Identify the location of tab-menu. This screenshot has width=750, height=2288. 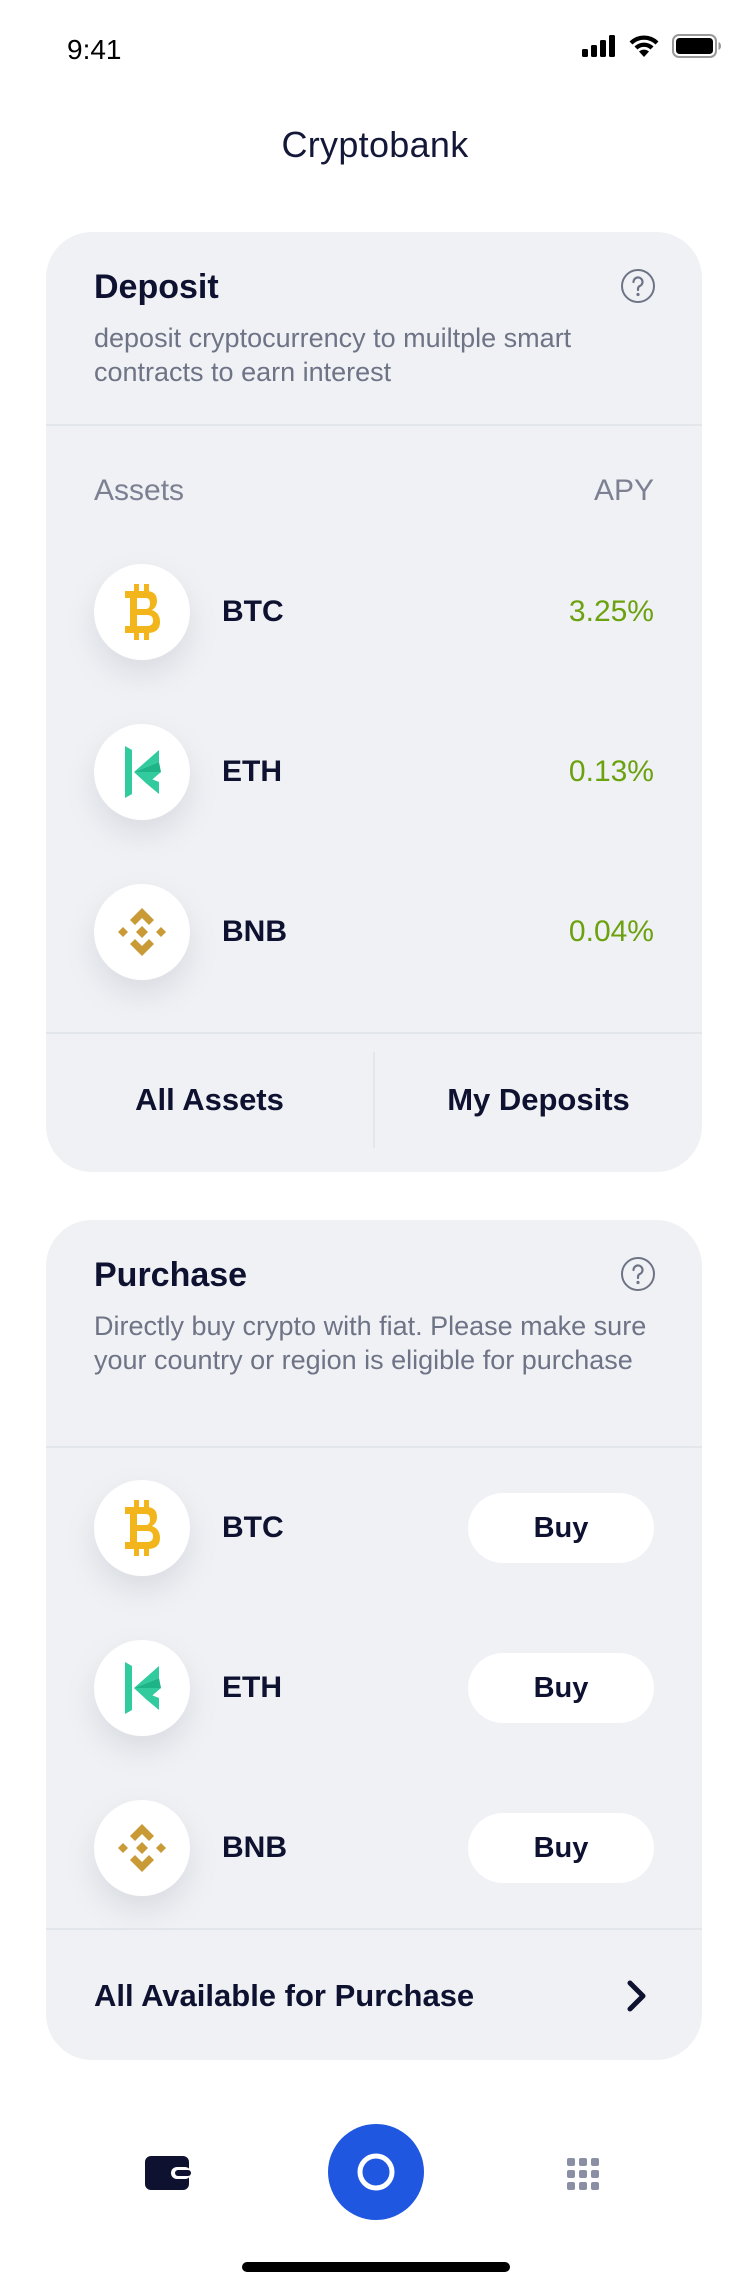
(583, 2176).